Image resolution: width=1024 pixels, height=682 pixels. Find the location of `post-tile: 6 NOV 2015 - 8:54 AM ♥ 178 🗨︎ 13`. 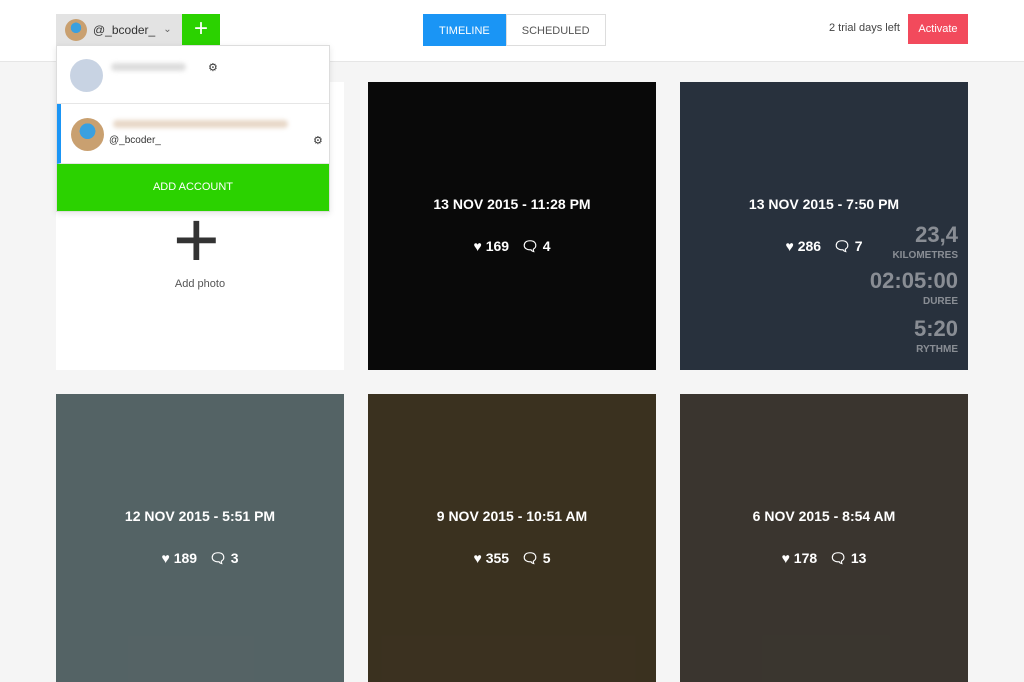

post-tile: 6 NOV 2015 - 8:54 AM ♥ 178 🗨︎ 13 is located at coordinates (824, 538).